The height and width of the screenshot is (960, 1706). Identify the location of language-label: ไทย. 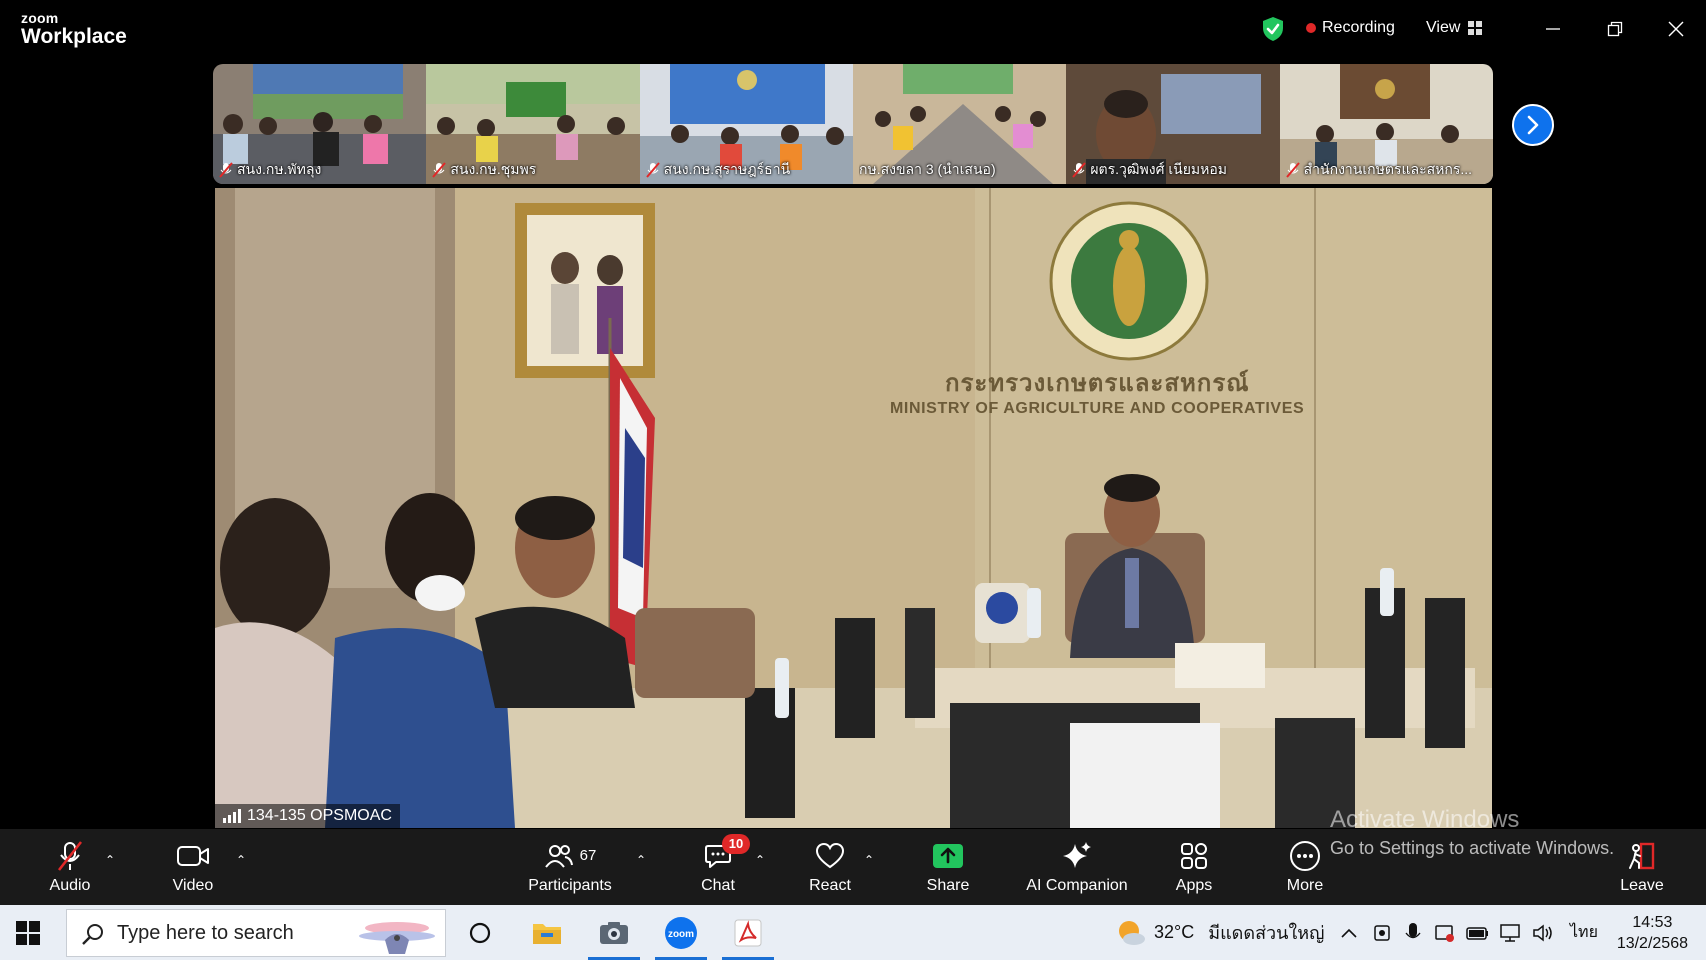
(1584, 932).